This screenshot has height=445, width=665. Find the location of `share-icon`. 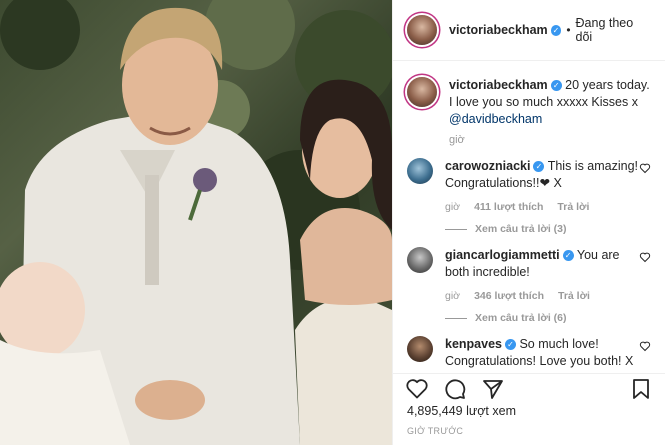

share-icon is located at coordinates (493, 389).